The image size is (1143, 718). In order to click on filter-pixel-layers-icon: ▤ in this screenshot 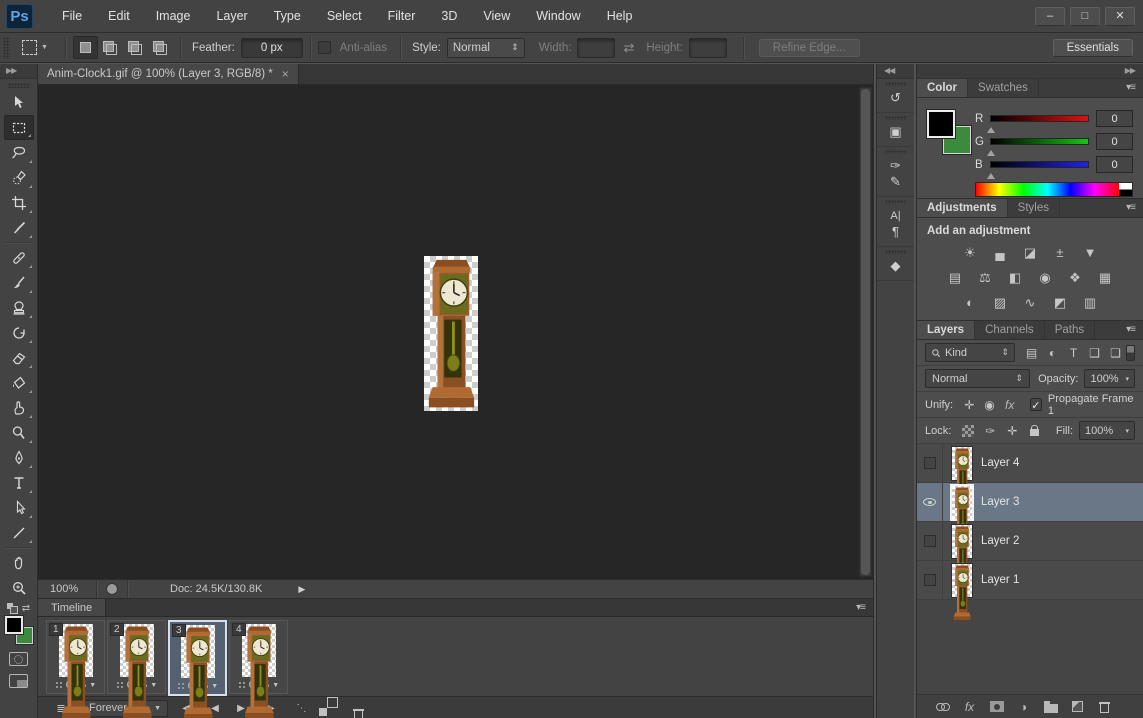, I will do `click(1031, 353)`.